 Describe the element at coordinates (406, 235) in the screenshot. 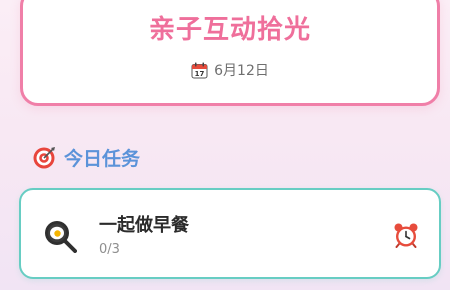

I see `alarm-clock-icon` at that location.